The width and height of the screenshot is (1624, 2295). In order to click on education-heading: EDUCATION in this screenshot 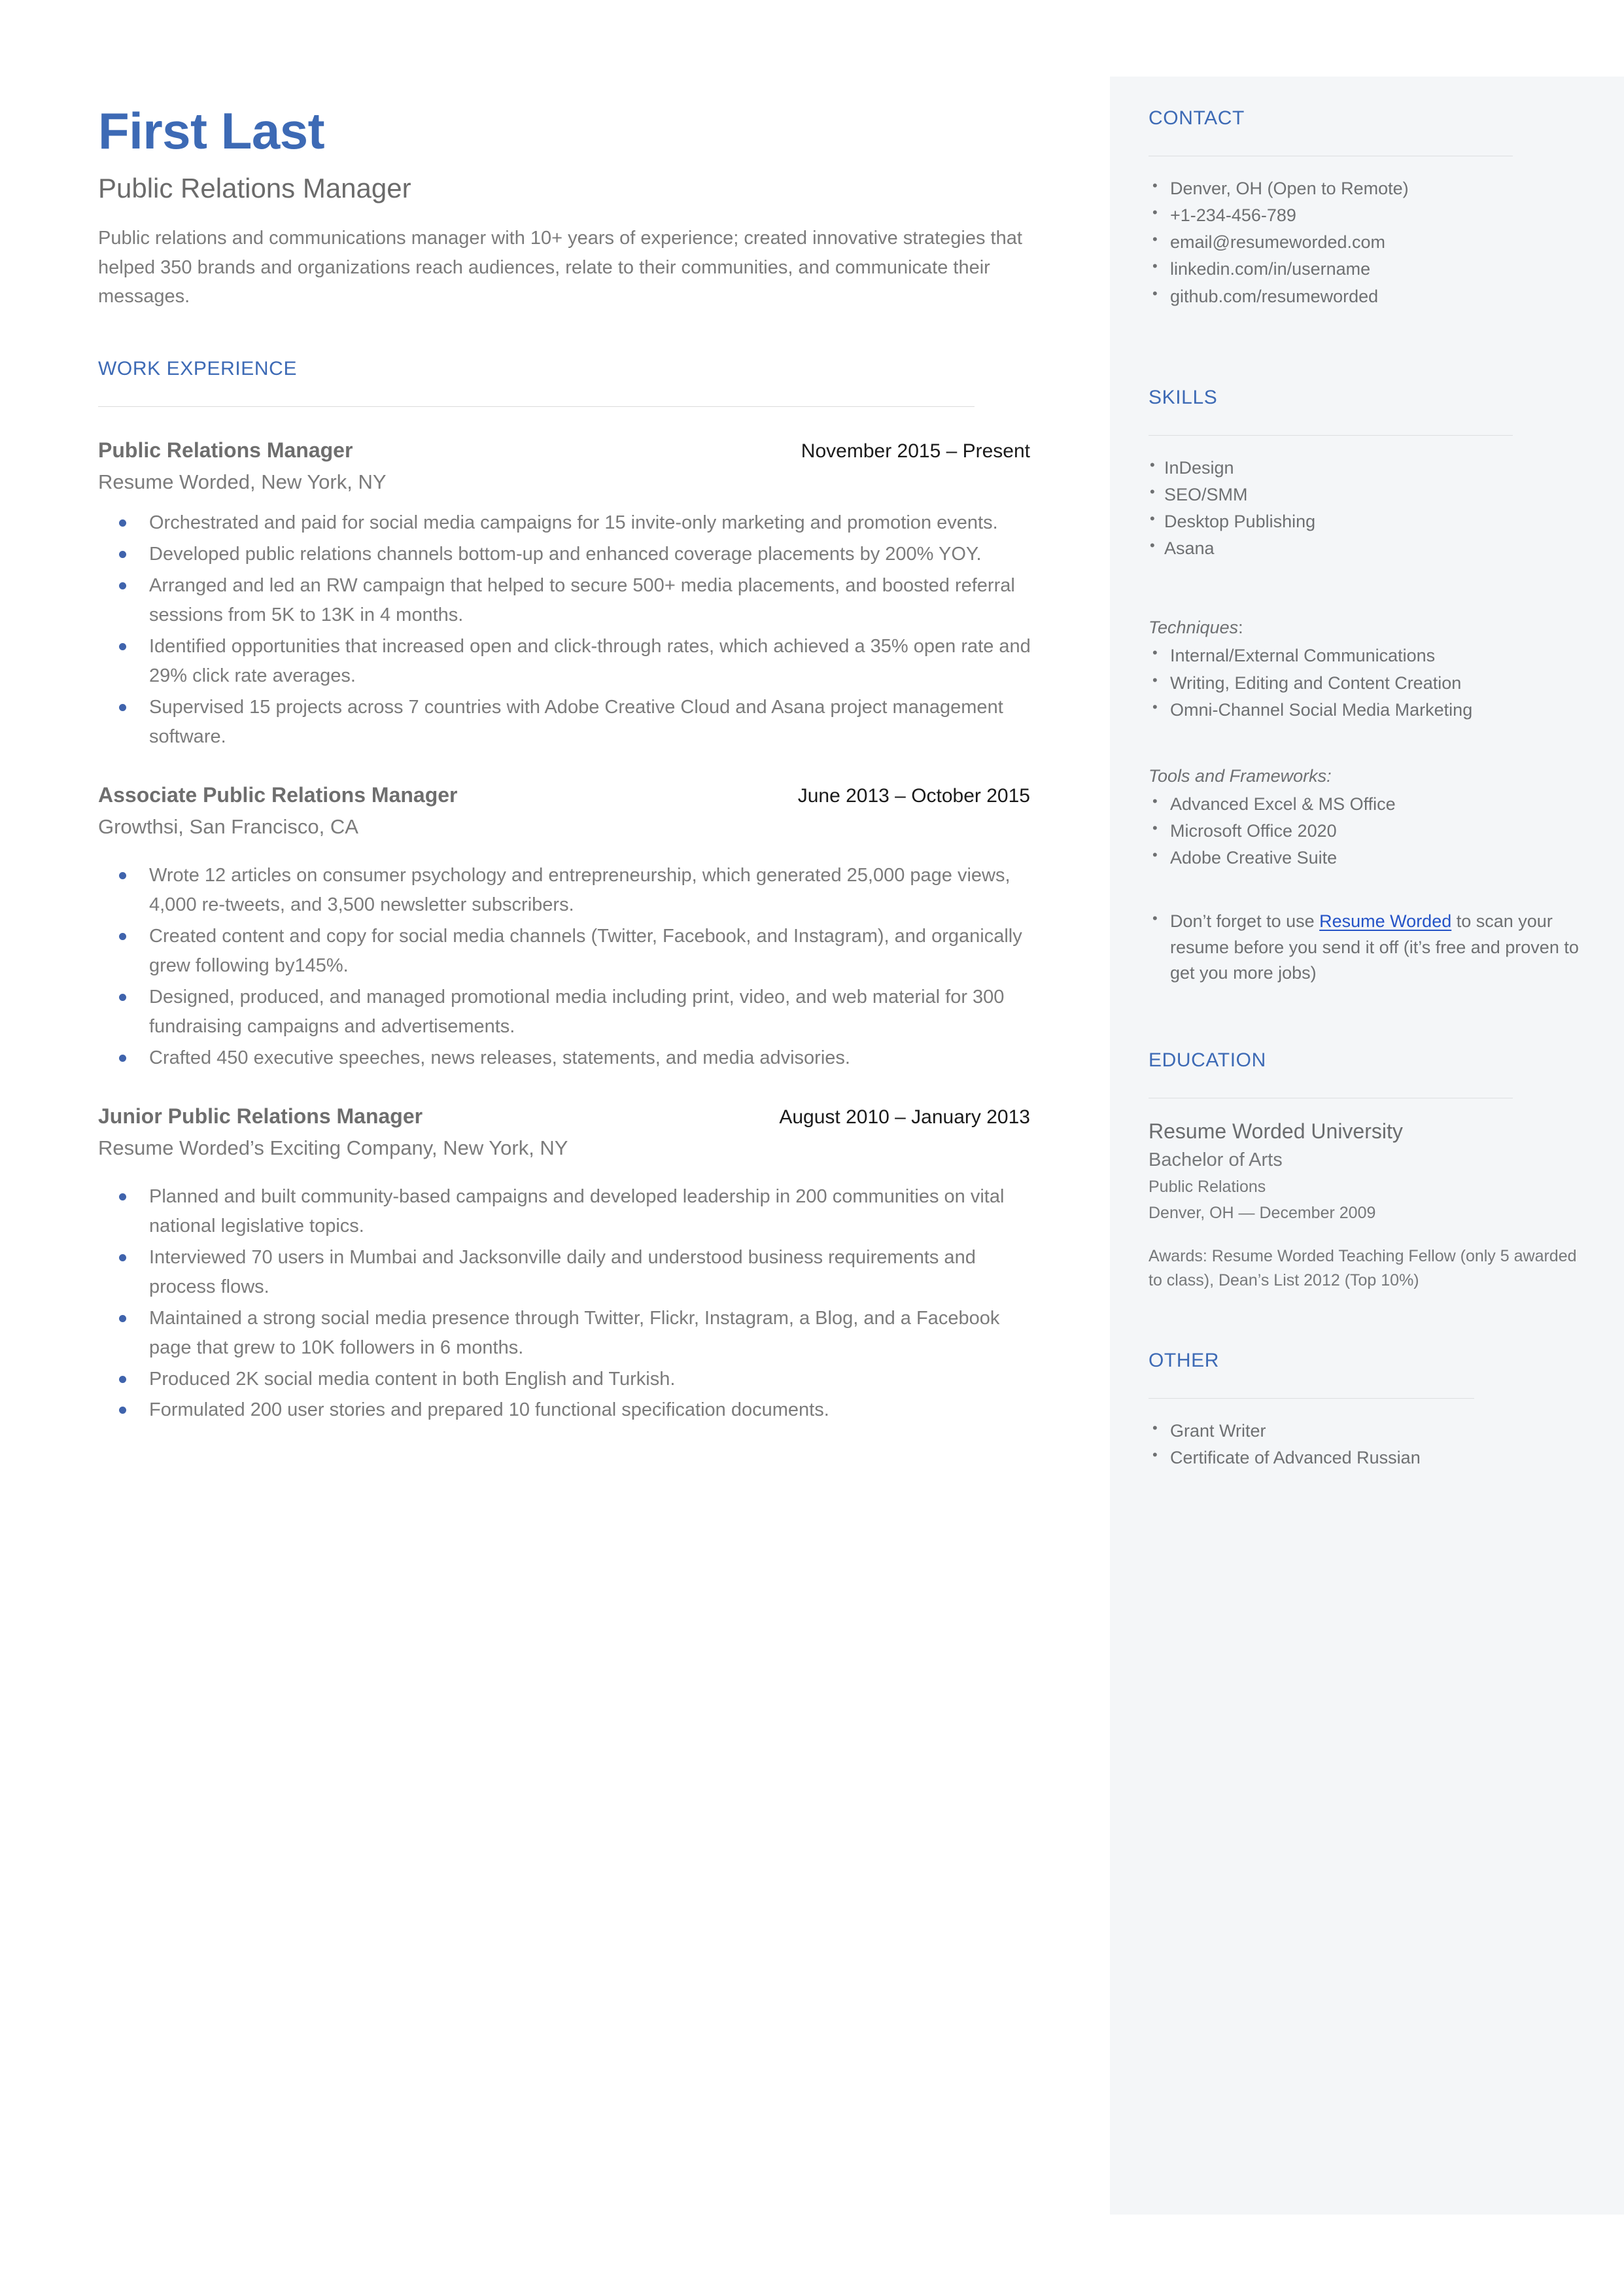, I will do `click(1207, 1060)`.